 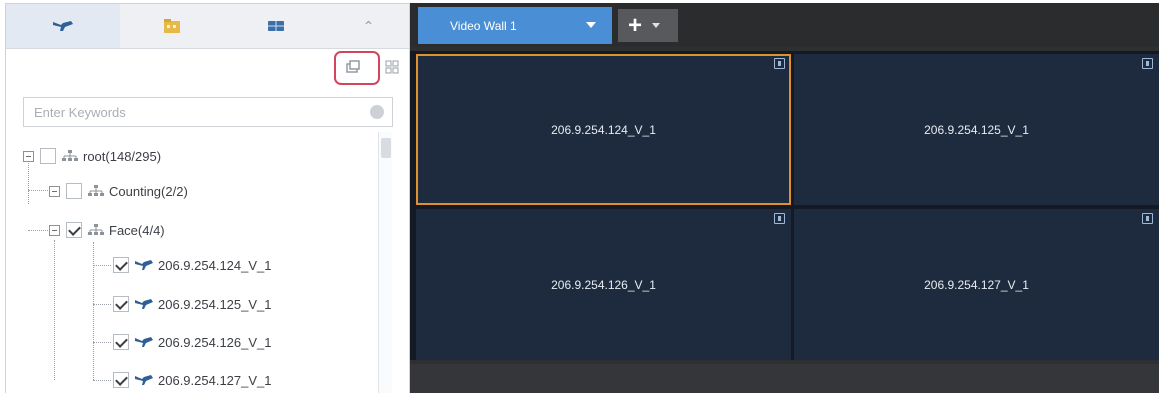 I want to click on tree-node-label: 206.9.254.125_V_1, so click(x=215, y=304).